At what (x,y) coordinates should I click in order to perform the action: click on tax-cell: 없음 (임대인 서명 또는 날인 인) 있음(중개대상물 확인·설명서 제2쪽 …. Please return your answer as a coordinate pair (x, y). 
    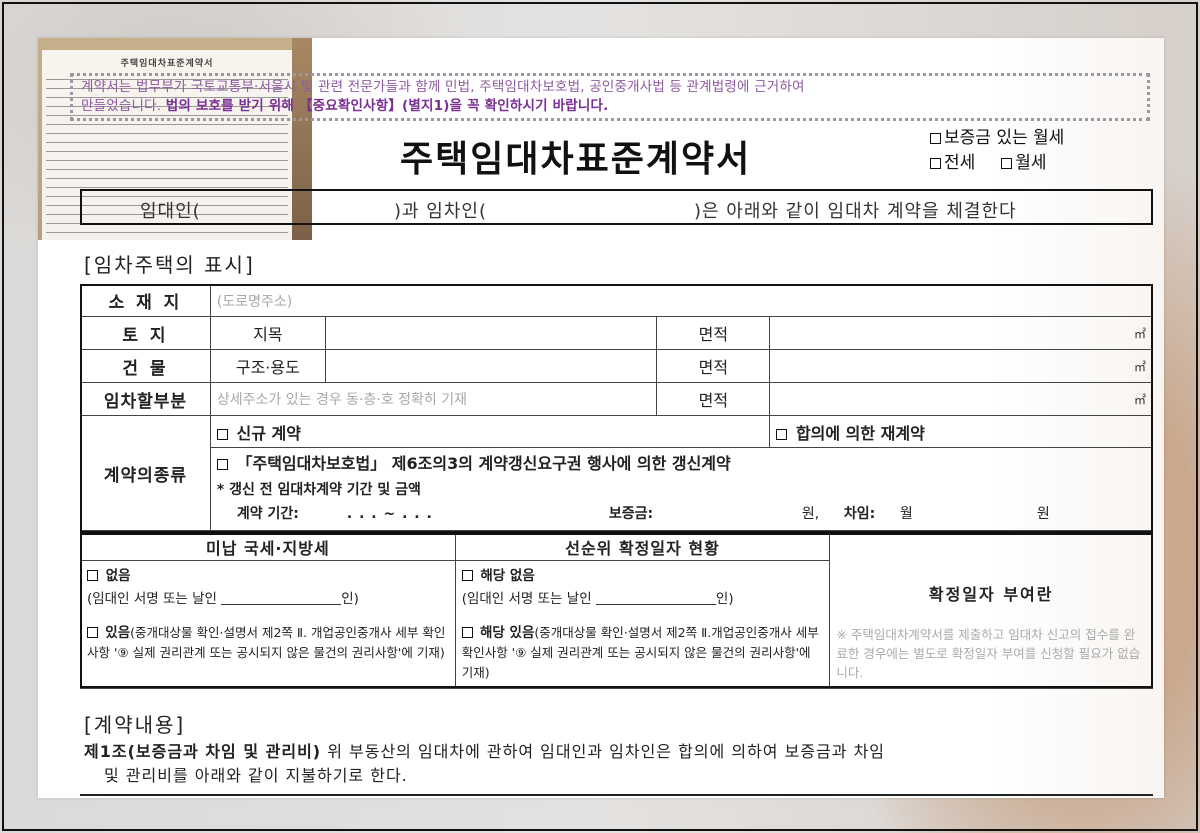
    Looking at the image, I should click on (268, 624).